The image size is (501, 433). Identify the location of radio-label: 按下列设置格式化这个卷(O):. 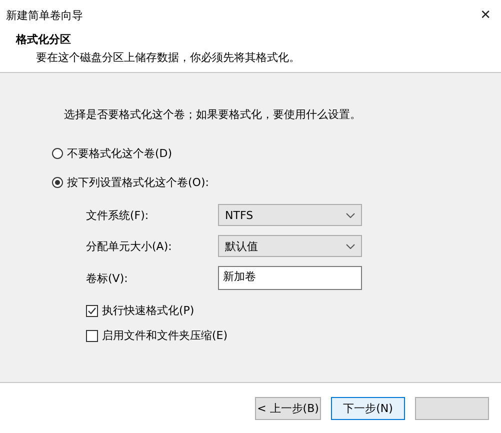
(138, 182).